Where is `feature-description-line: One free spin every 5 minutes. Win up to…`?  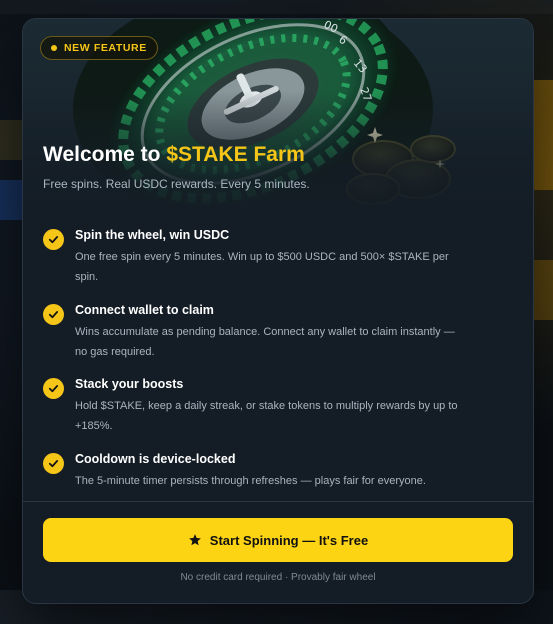
feature-description-line: One free spin every 5 minutes. Win up to… is located at coordinates (262, 257).